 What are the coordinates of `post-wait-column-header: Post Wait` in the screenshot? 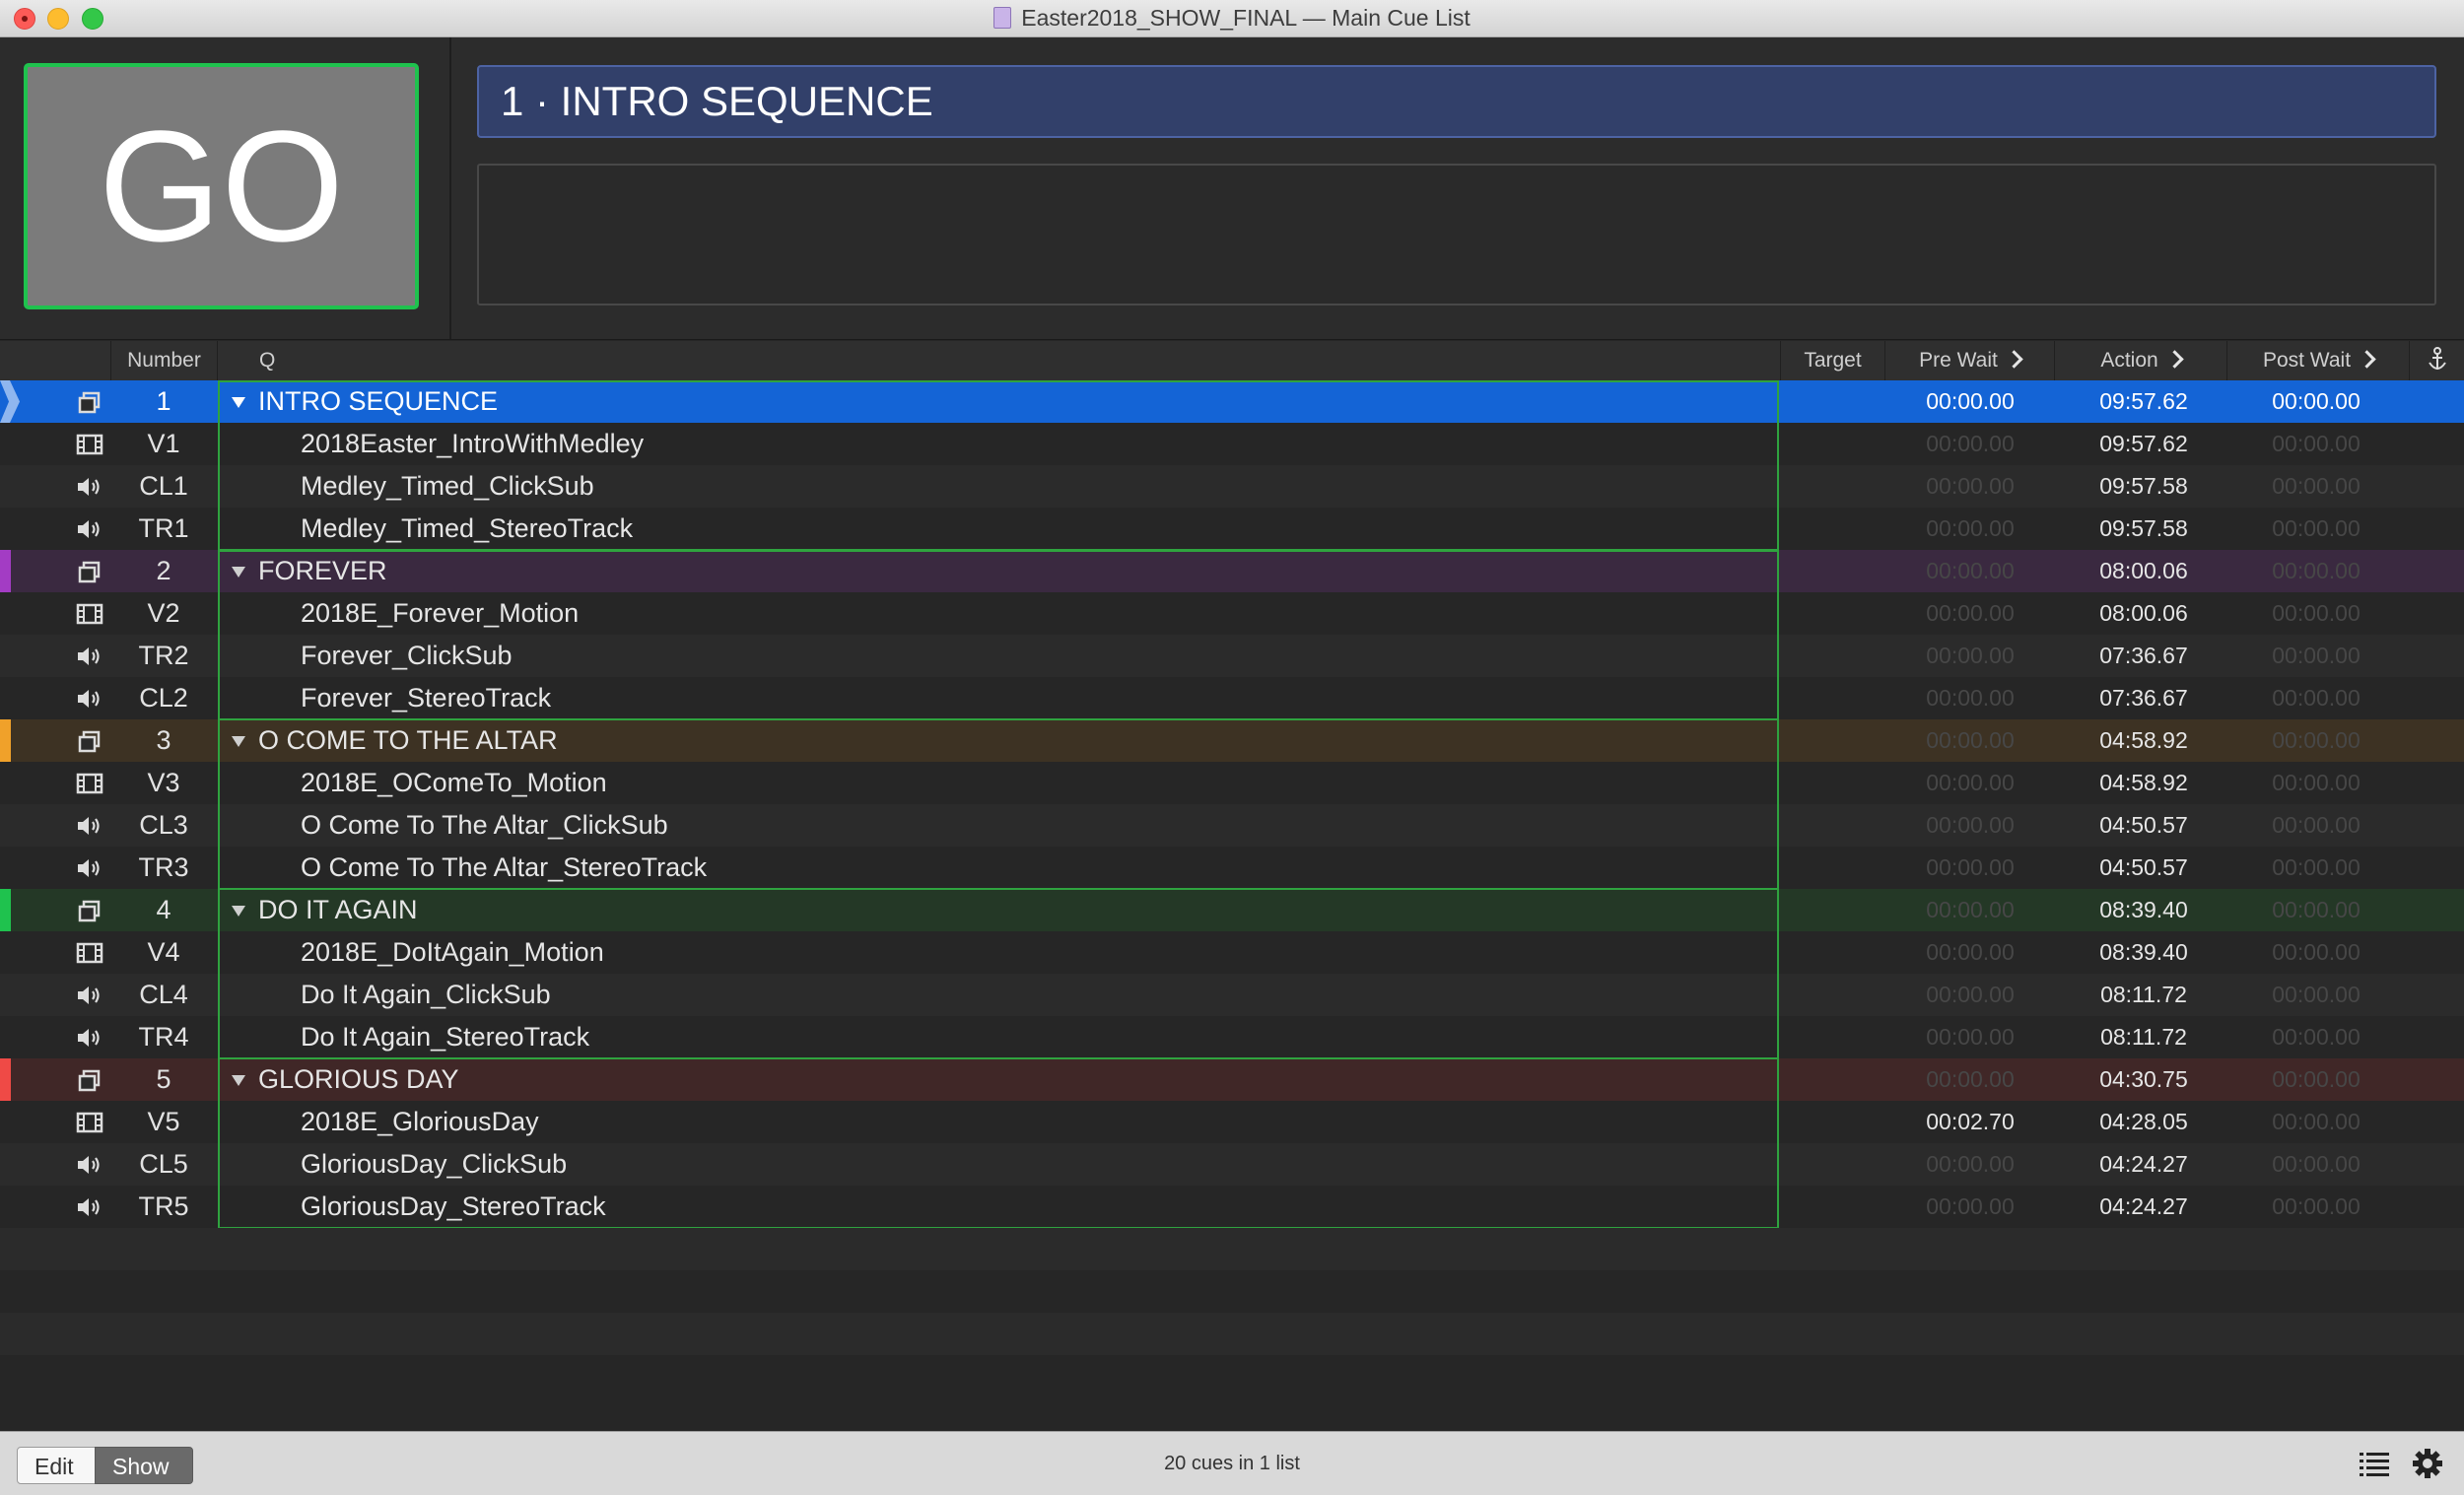 It's located at (2318, 360).